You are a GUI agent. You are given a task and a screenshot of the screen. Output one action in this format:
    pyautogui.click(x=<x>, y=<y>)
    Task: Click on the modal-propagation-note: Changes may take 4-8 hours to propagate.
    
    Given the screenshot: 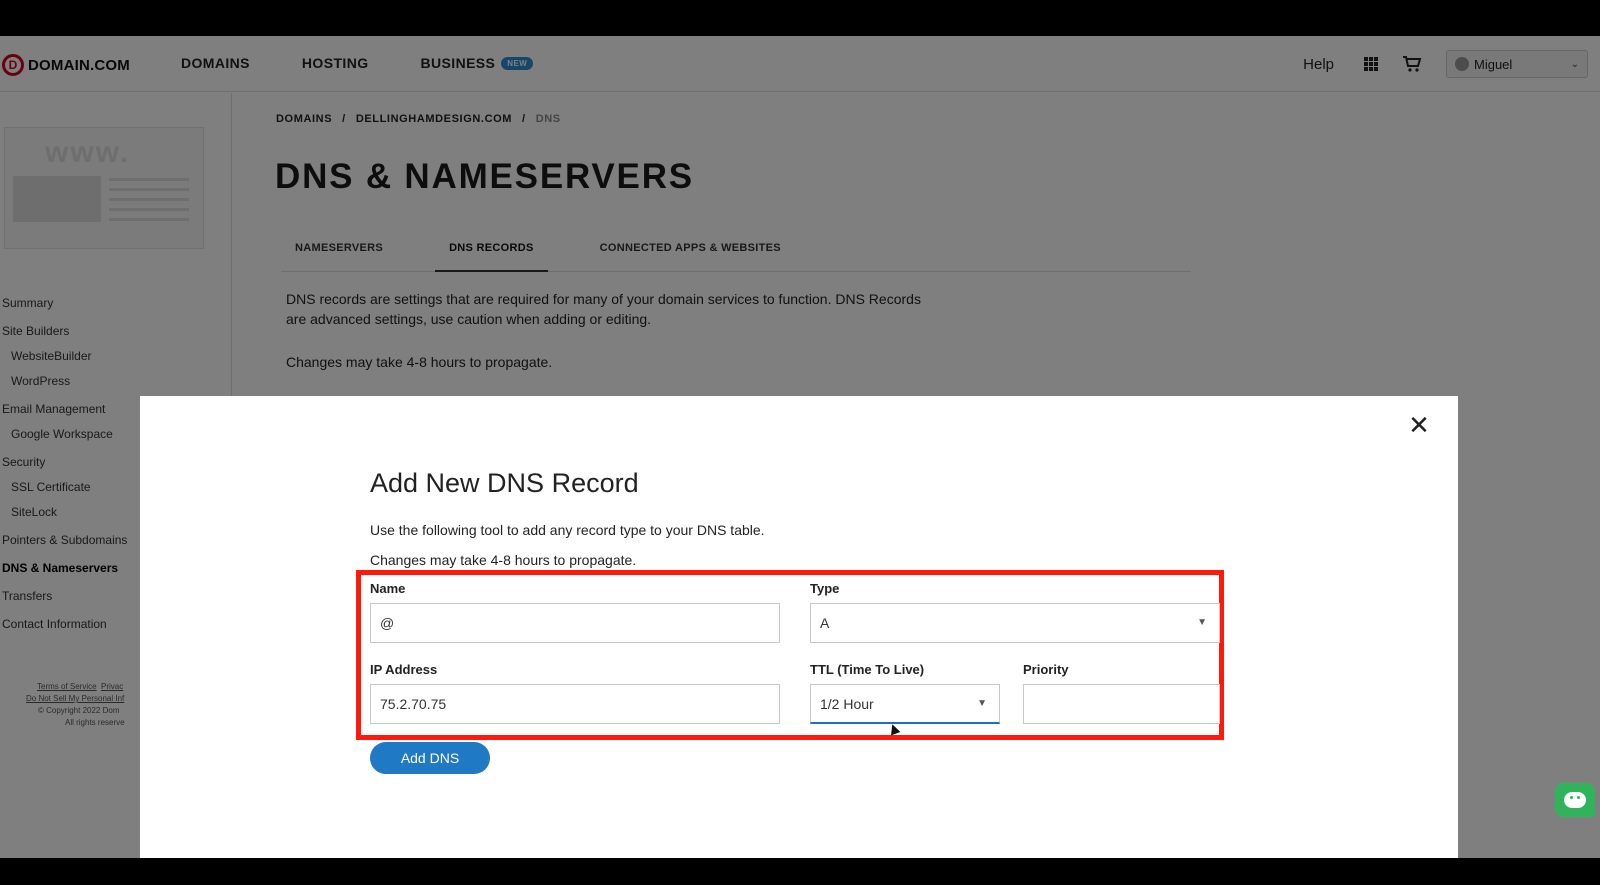 What is the action you would take?
    pyautogui.click(x=503, y=560)
    